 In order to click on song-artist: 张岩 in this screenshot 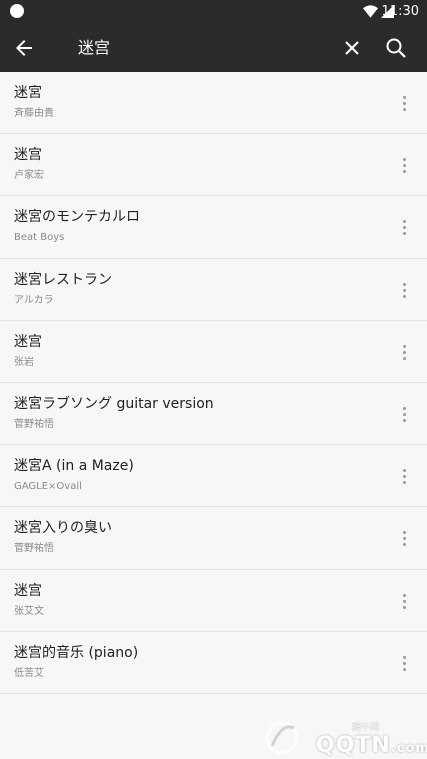, I will do `click(24, 362)`.